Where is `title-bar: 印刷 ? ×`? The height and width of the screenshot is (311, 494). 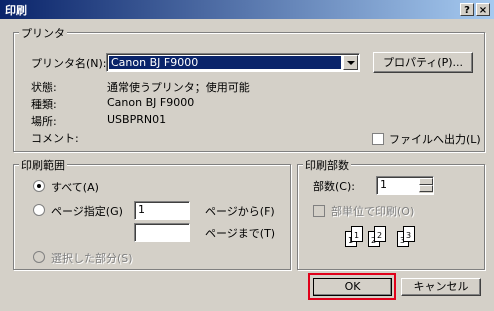 title-bar: 印刷 ? × is located at coordinates (247, 9).